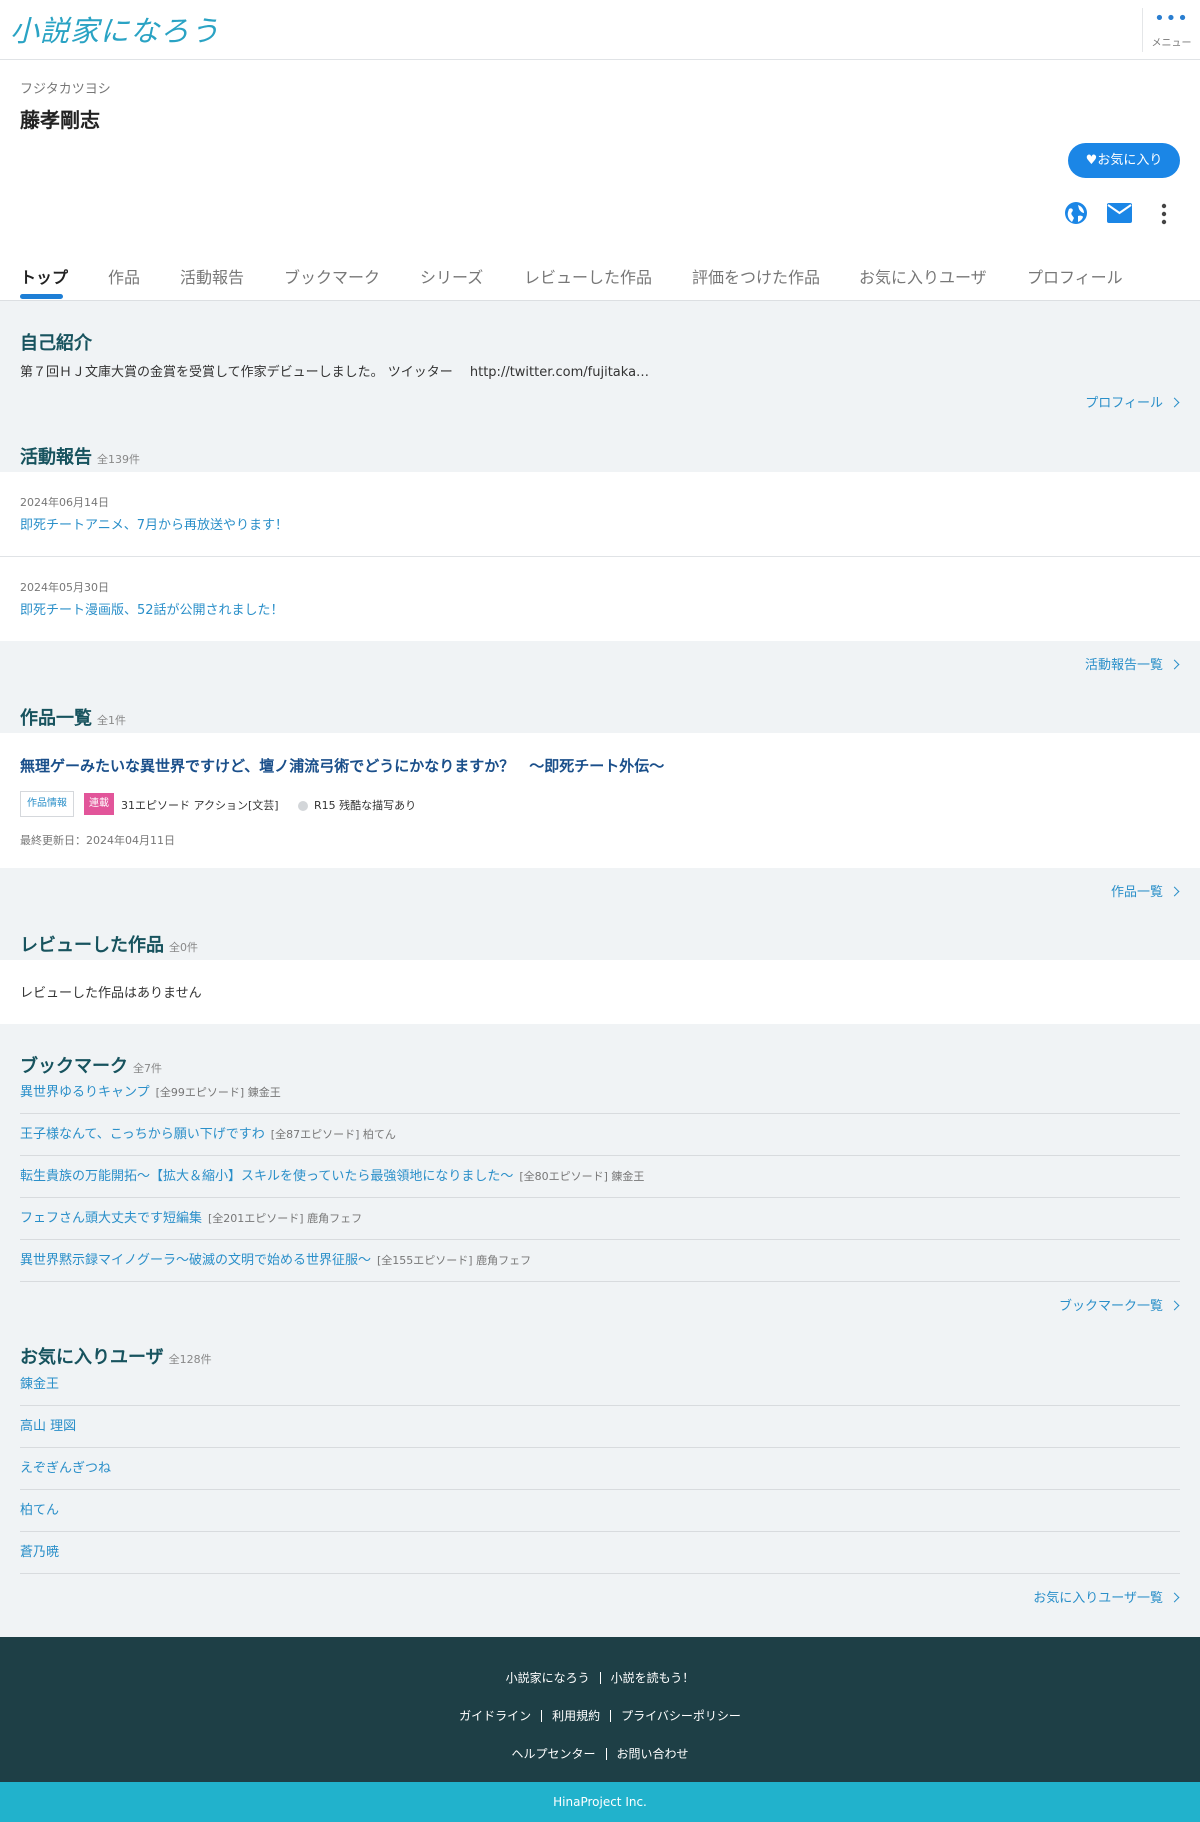  I want to click on fav-users-more-label: お気に入りユーザ一覧, so click(1098, 1598).